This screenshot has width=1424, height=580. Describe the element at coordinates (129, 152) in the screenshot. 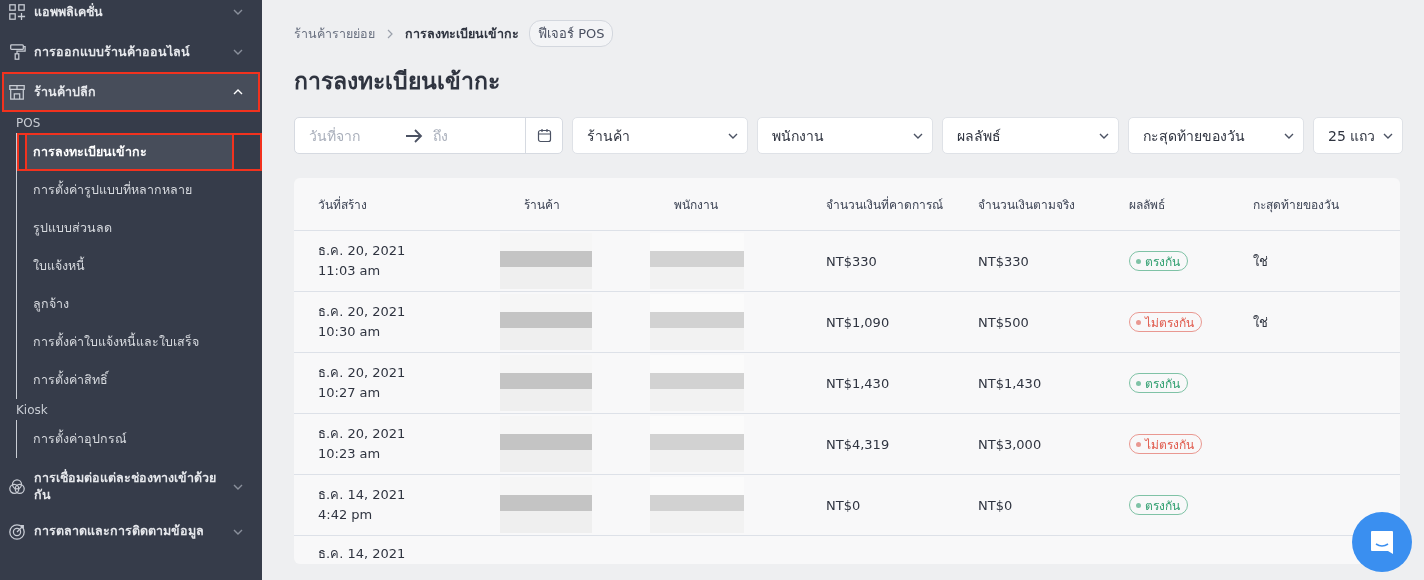

I see `sidebar-item: การลงทะเบียนเข้ากะ` at that location.